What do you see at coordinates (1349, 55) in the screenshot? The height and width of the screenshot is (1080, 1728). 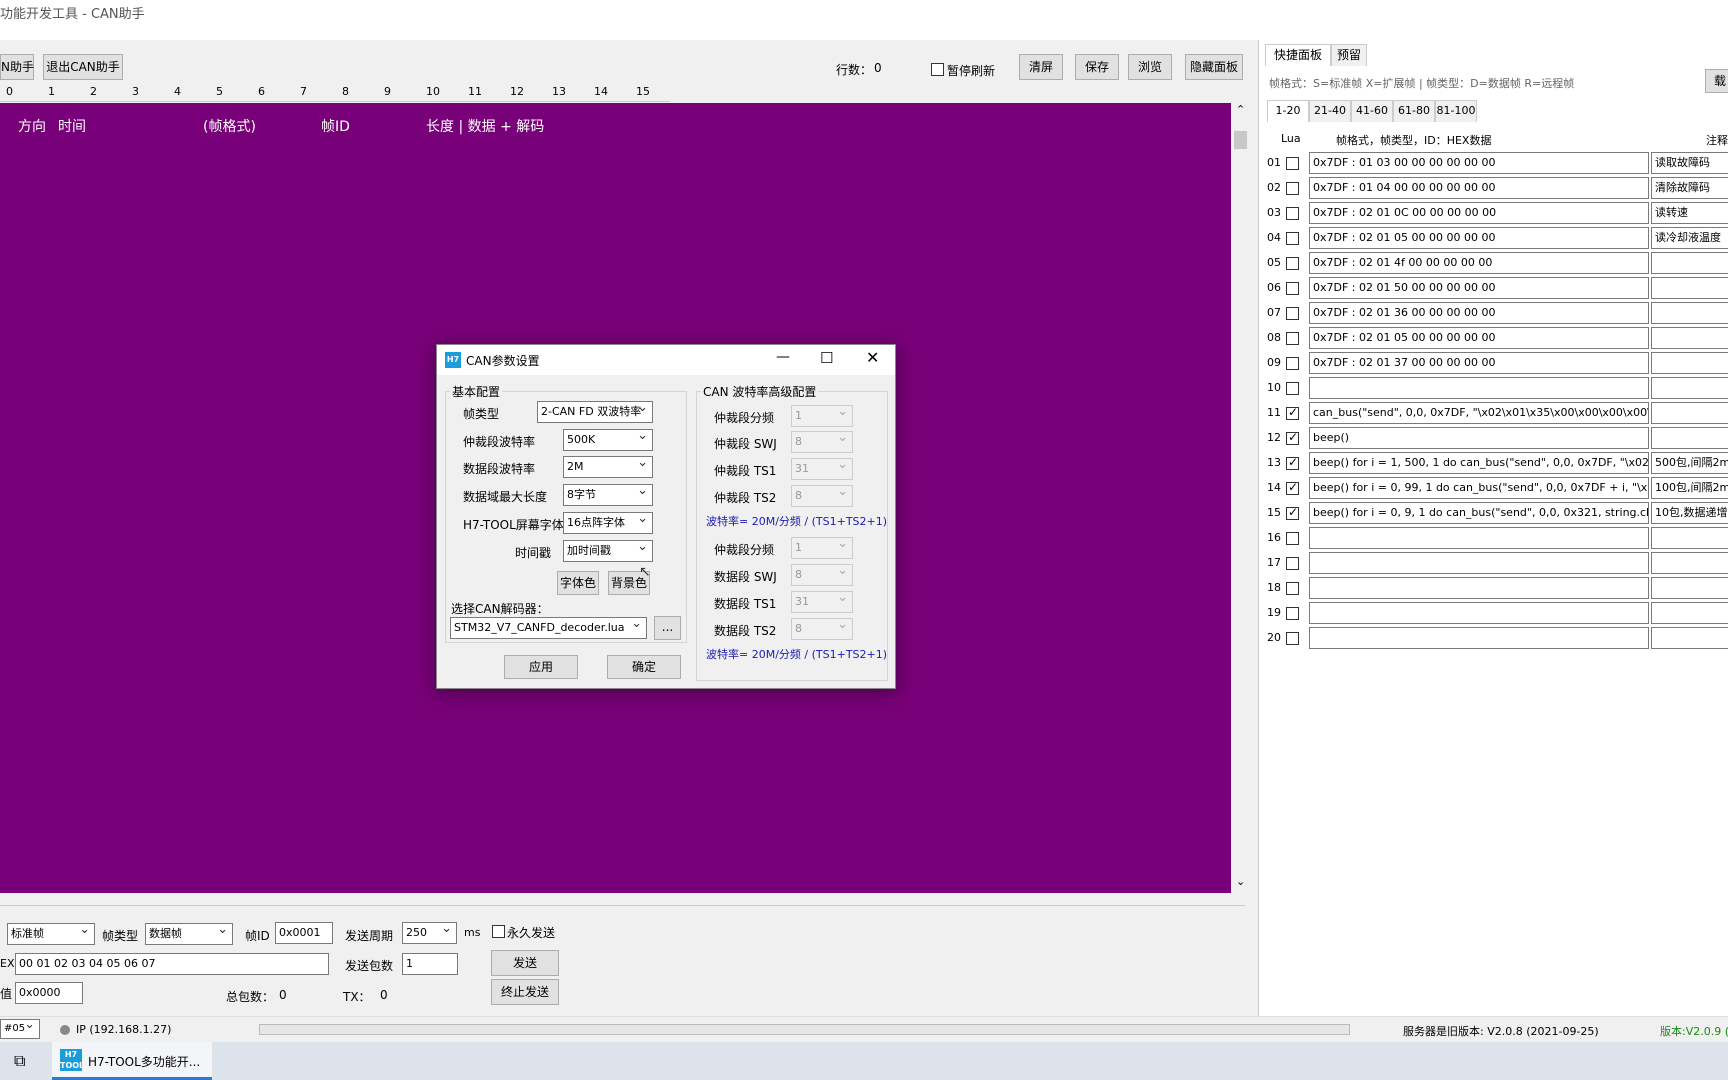 I see `tab-reserve: 预留` at bounding box center [1349, 55].